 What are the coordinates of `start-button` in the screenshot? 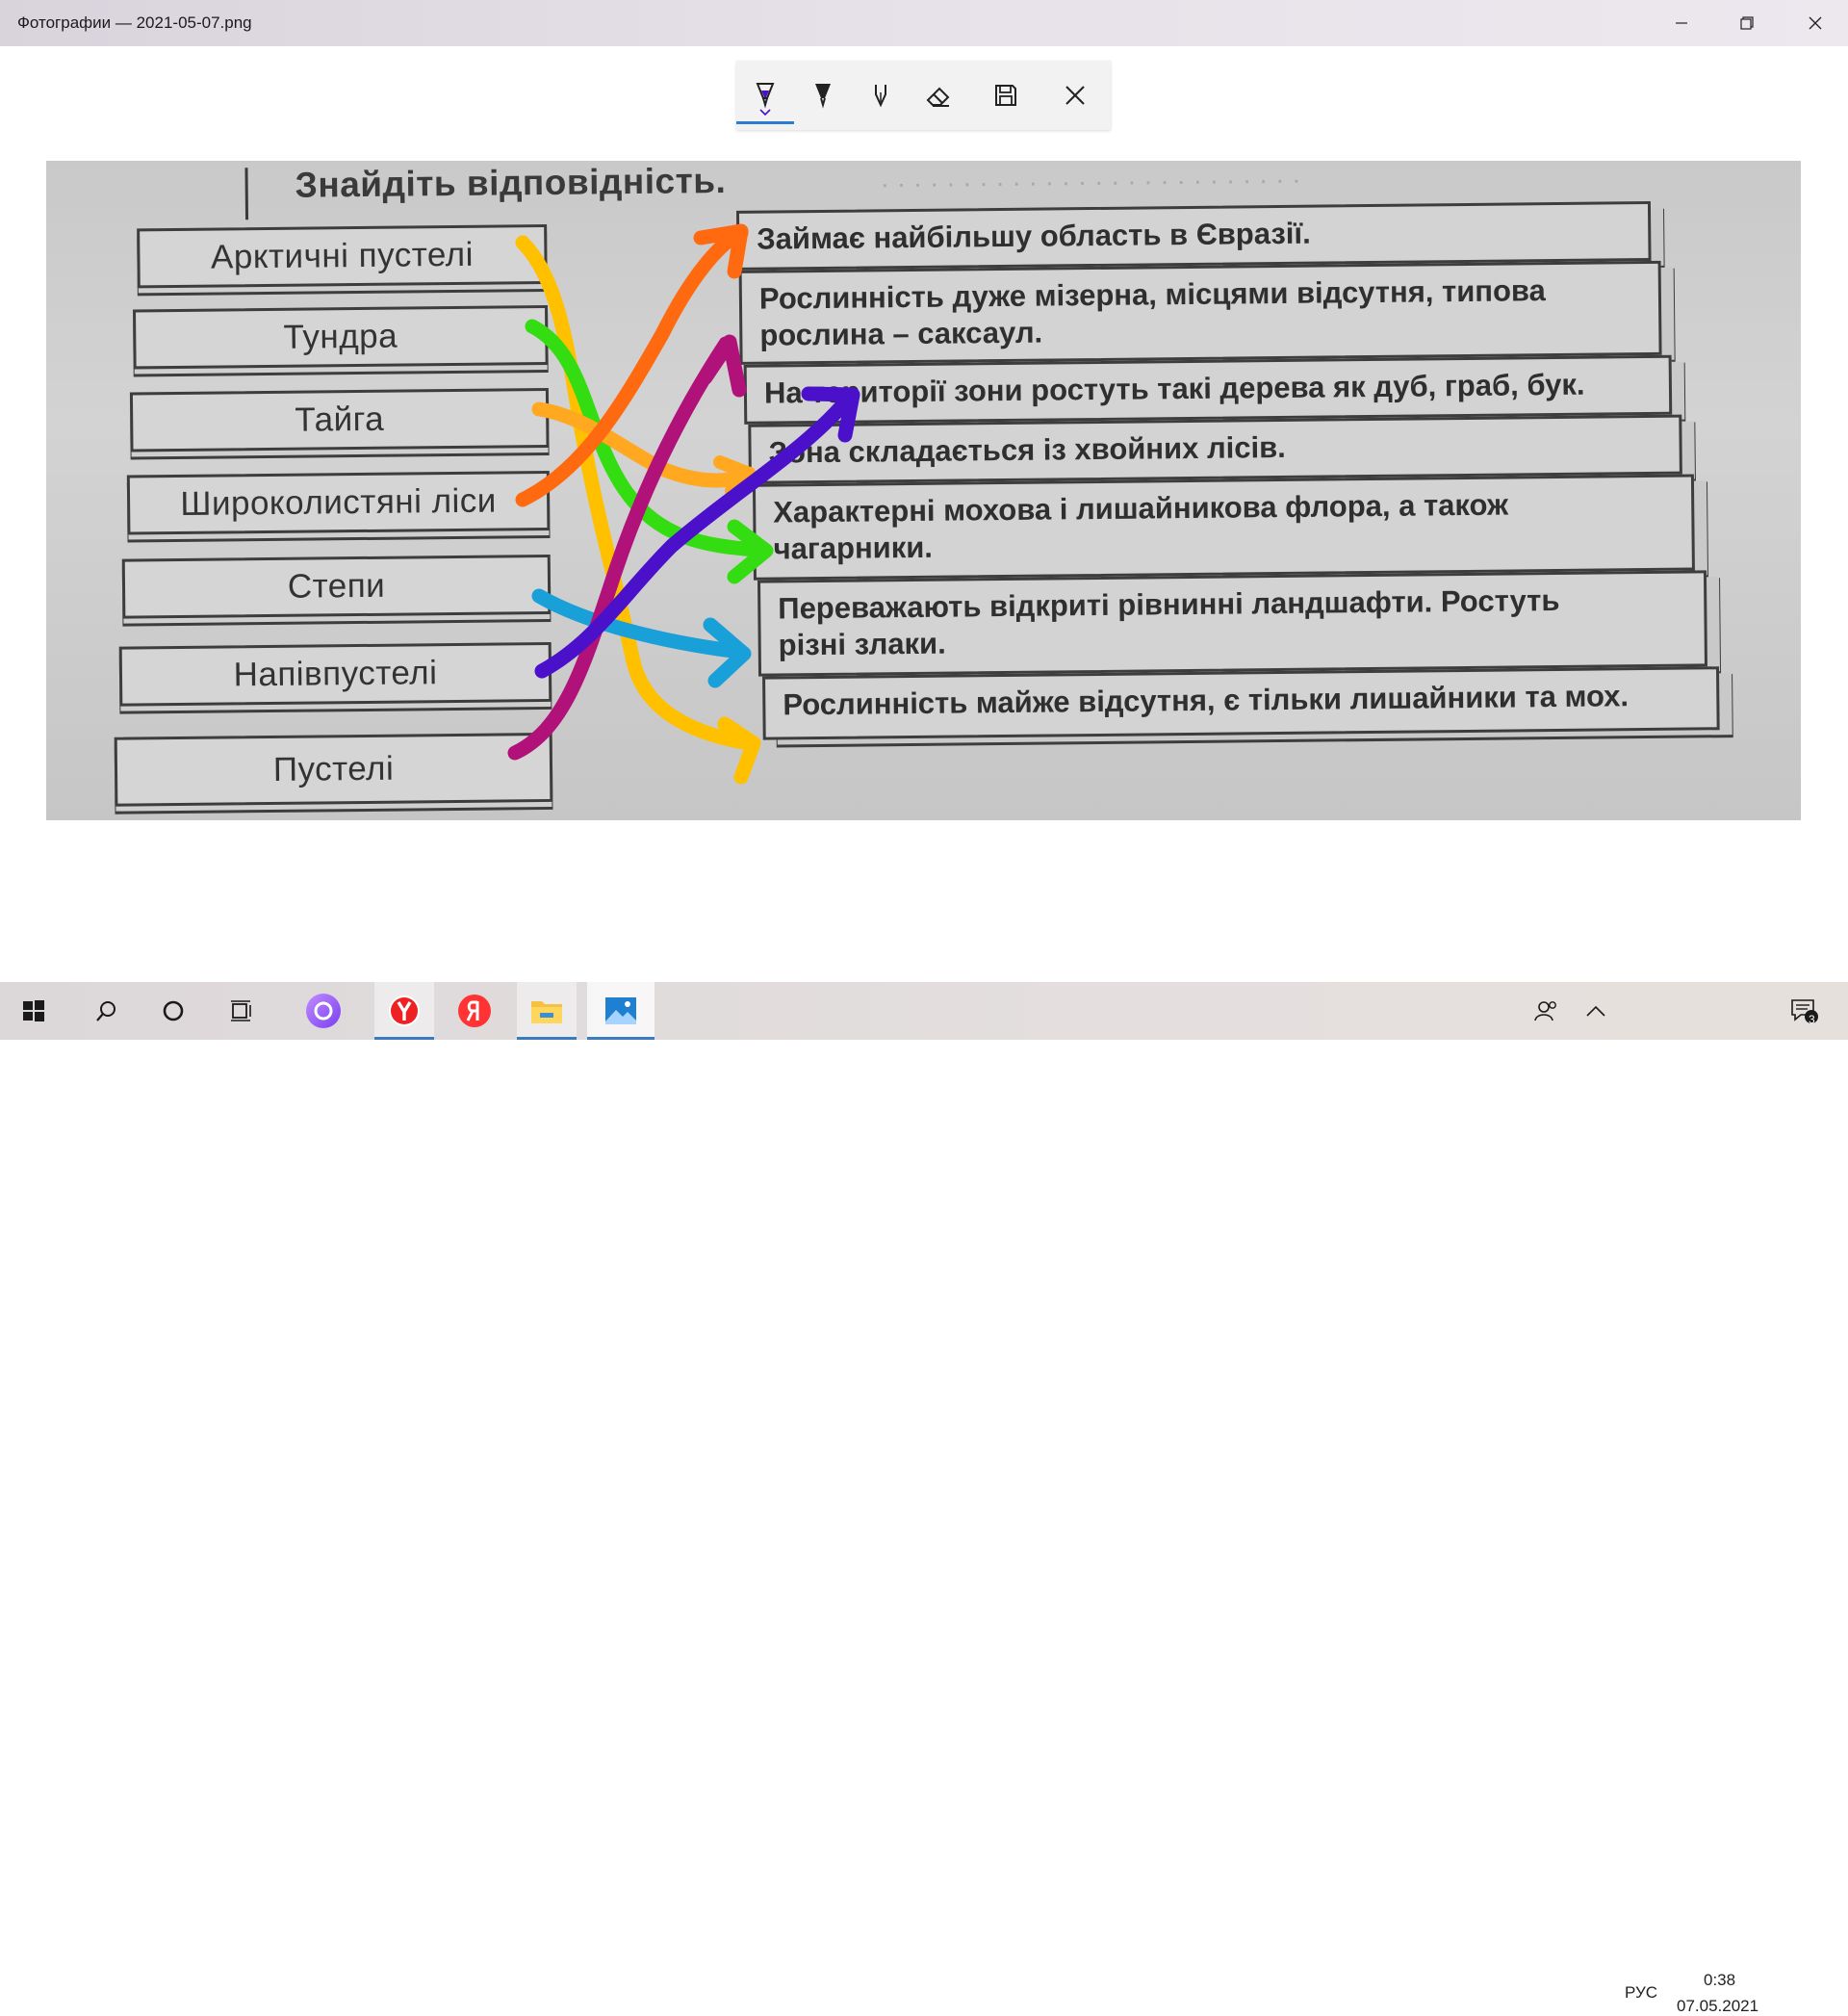 It's located at (33, 1011).